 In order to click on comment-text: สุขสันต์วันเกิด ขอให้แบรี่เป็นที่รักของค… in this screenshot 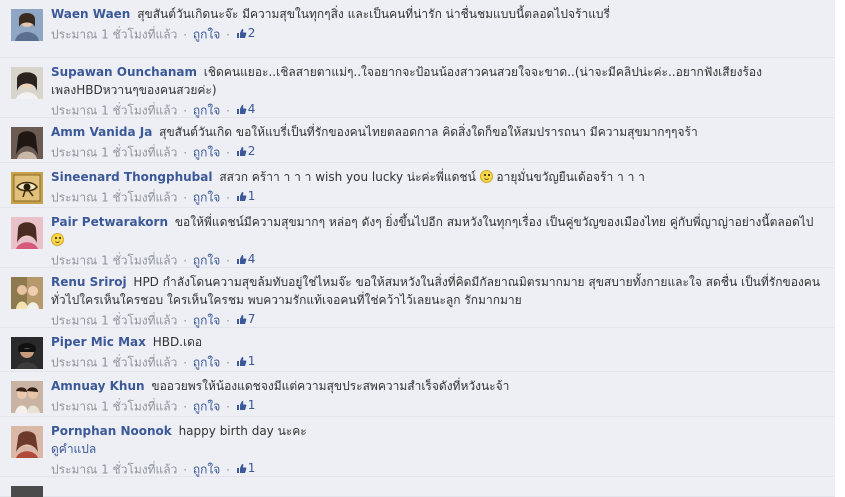, I will do `click(428, 132)`.